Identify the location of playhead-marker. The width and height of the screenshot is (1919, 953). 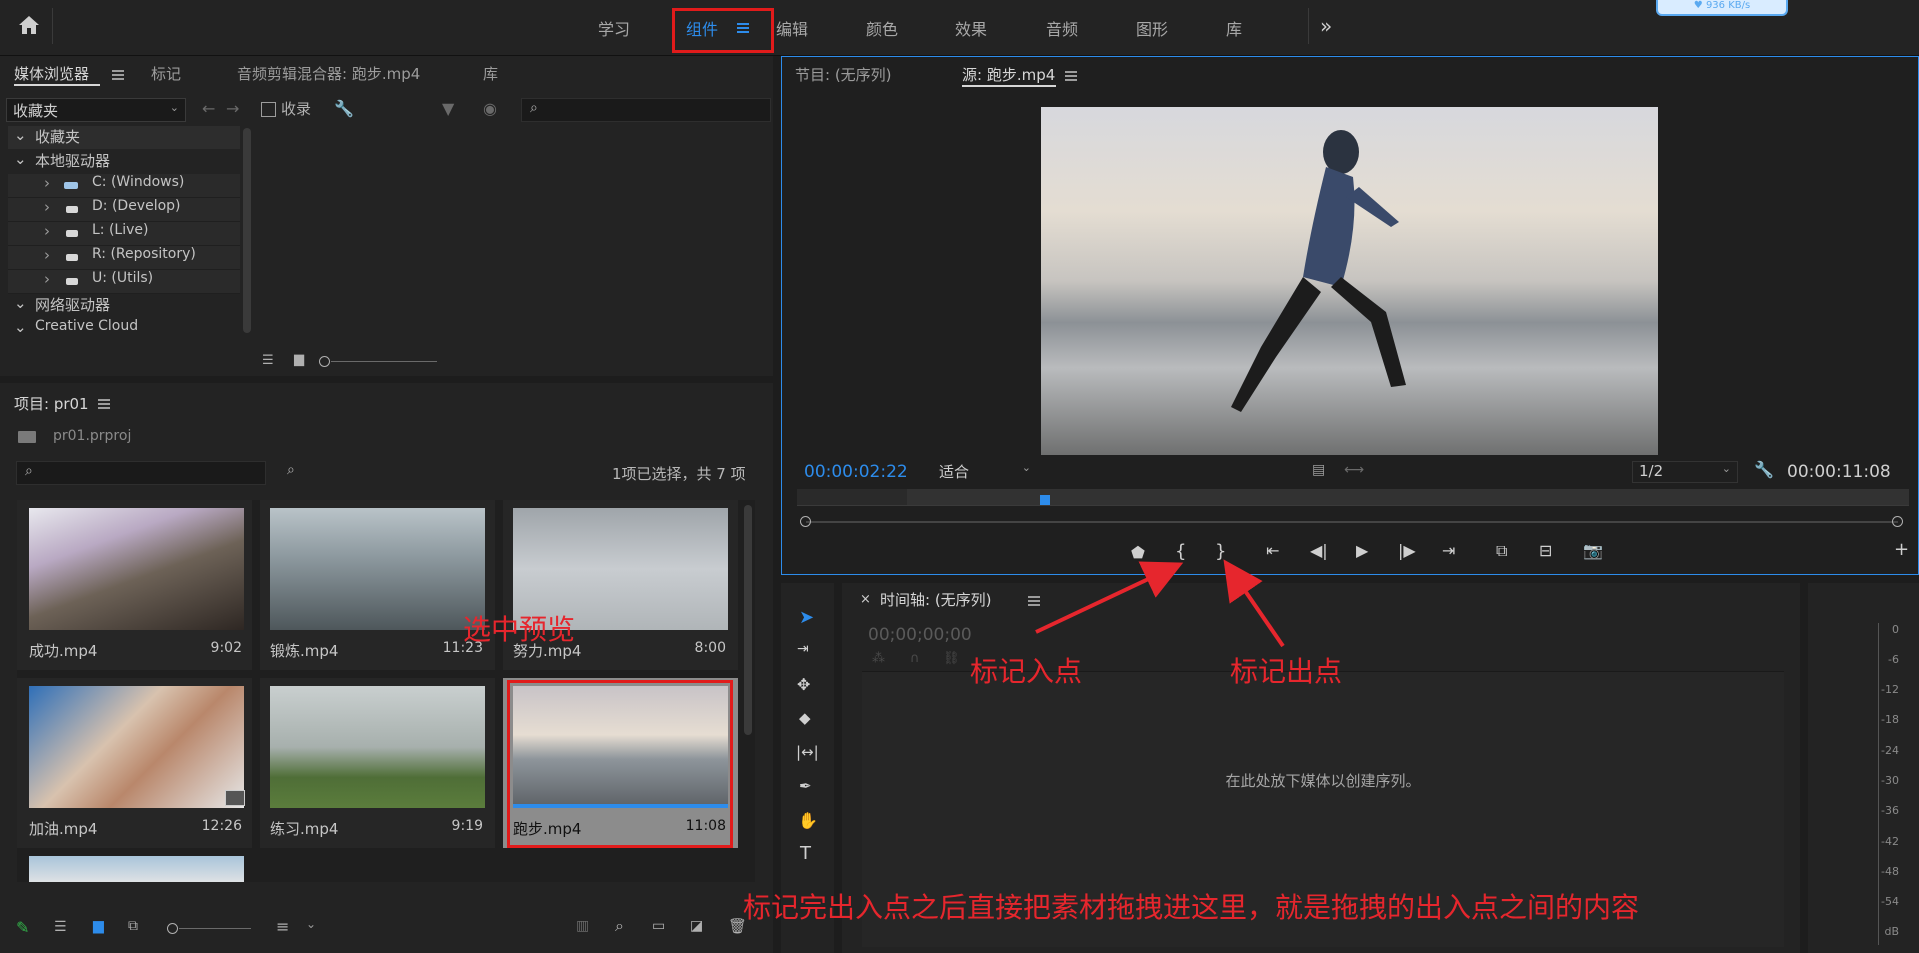
(1045, 500).